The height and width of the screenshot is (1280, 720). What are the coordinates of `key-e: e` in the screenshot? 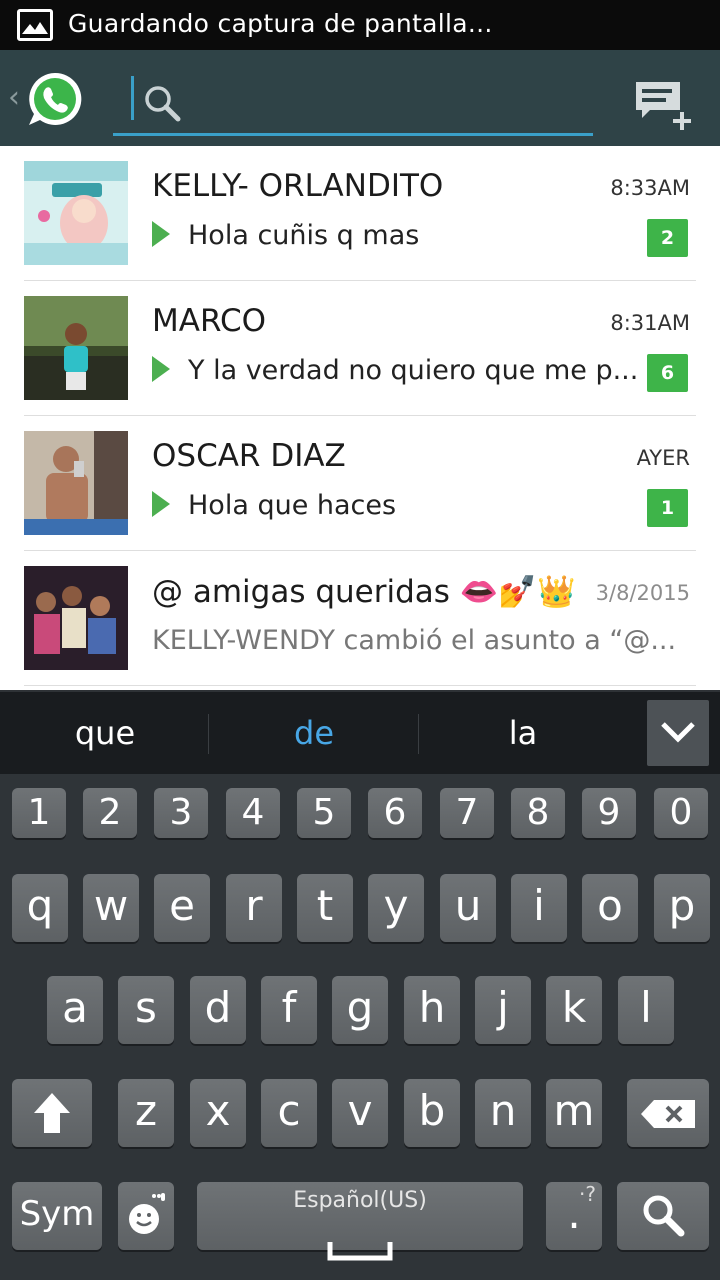 It's located at (182, 908).